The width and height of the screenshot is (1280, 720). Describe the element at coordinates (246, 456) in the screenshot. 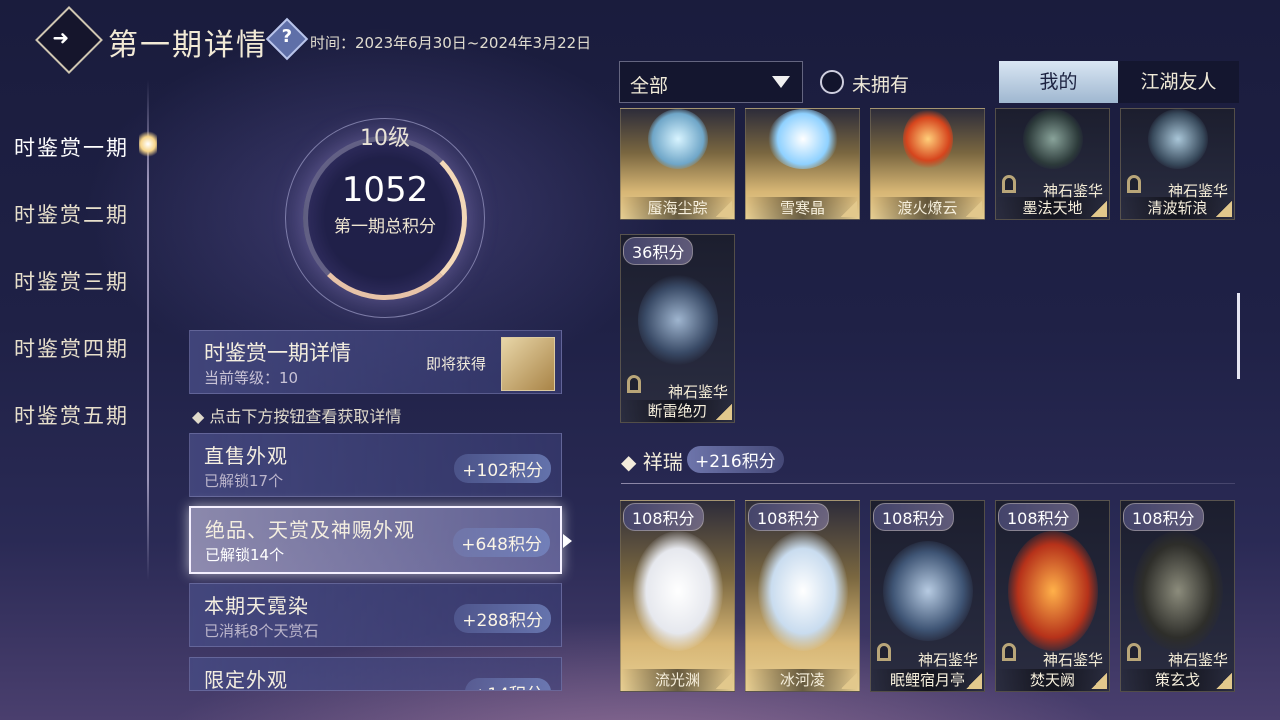

I see `category-title: 直售外观` at that location.